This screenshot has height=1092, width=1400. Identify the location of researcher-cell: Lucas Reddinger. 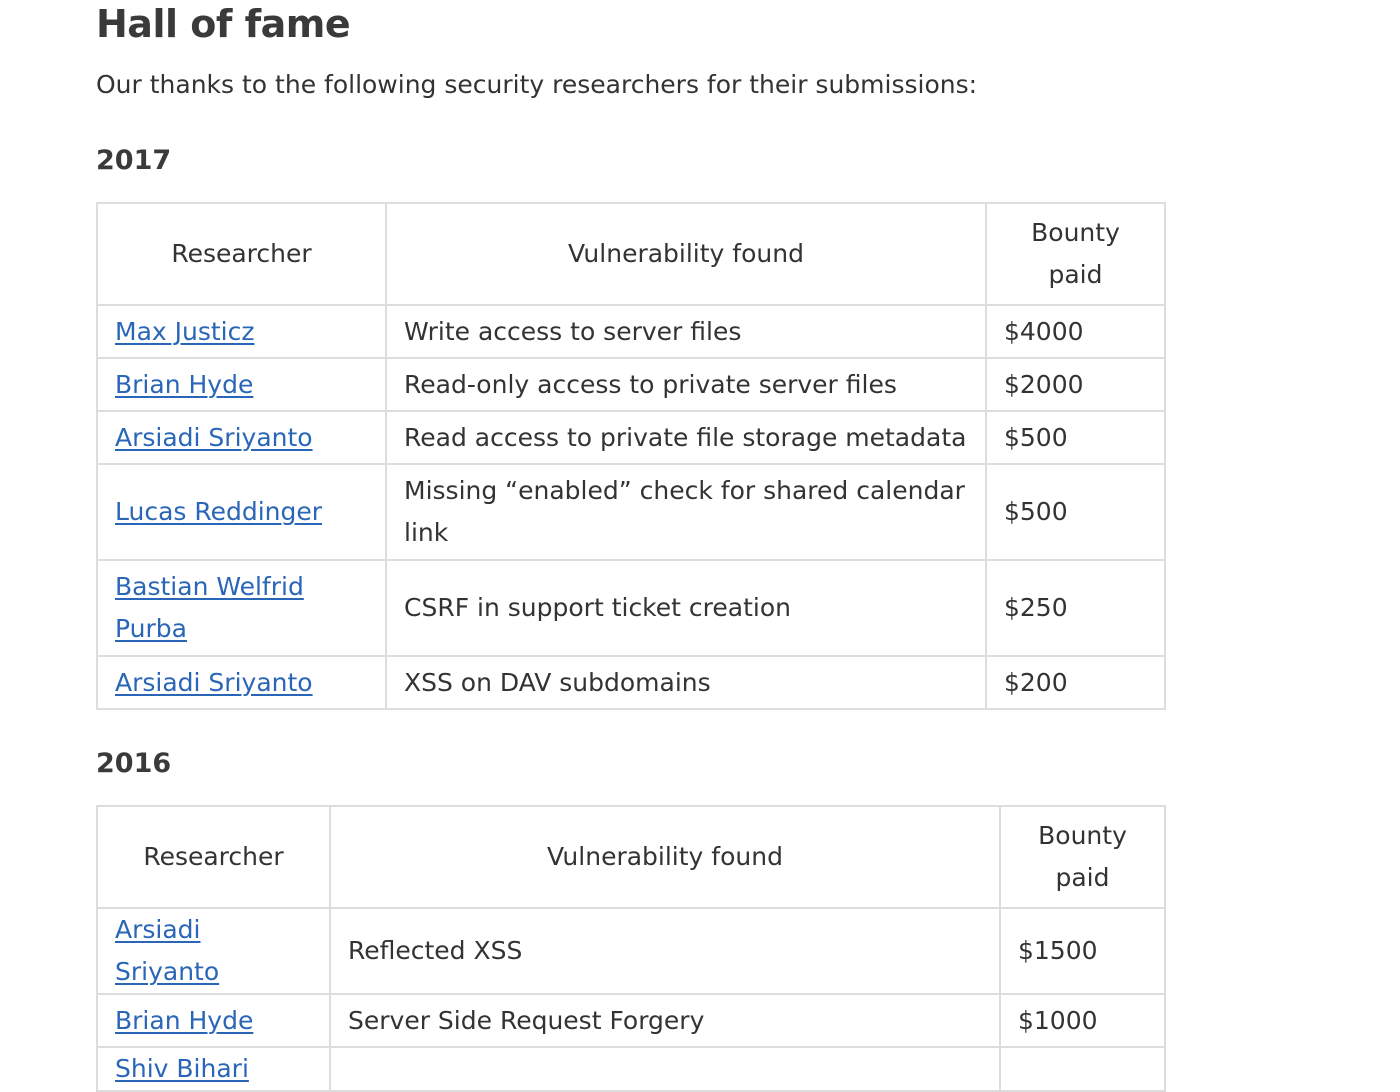
(241, 512).